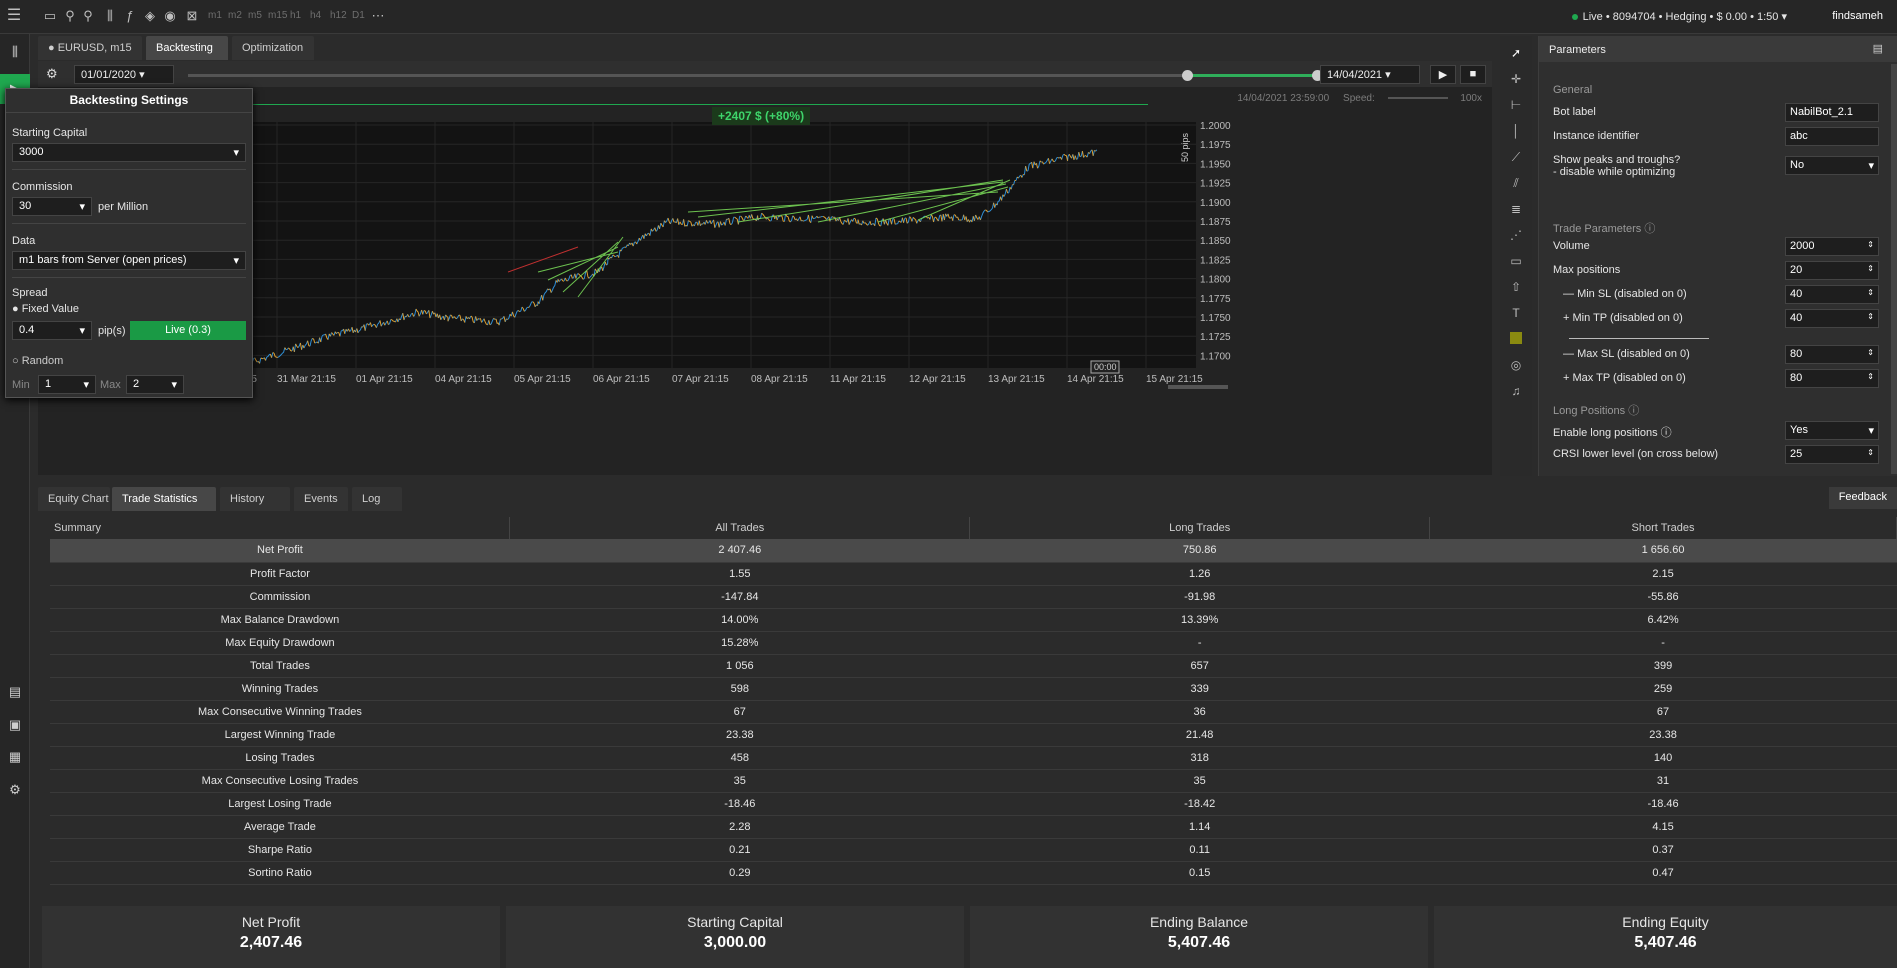 Image resolution: width=1897 pixels, height=968 pixels. I want to click on zoom-out-icon: ⚲, so click(70, 16).